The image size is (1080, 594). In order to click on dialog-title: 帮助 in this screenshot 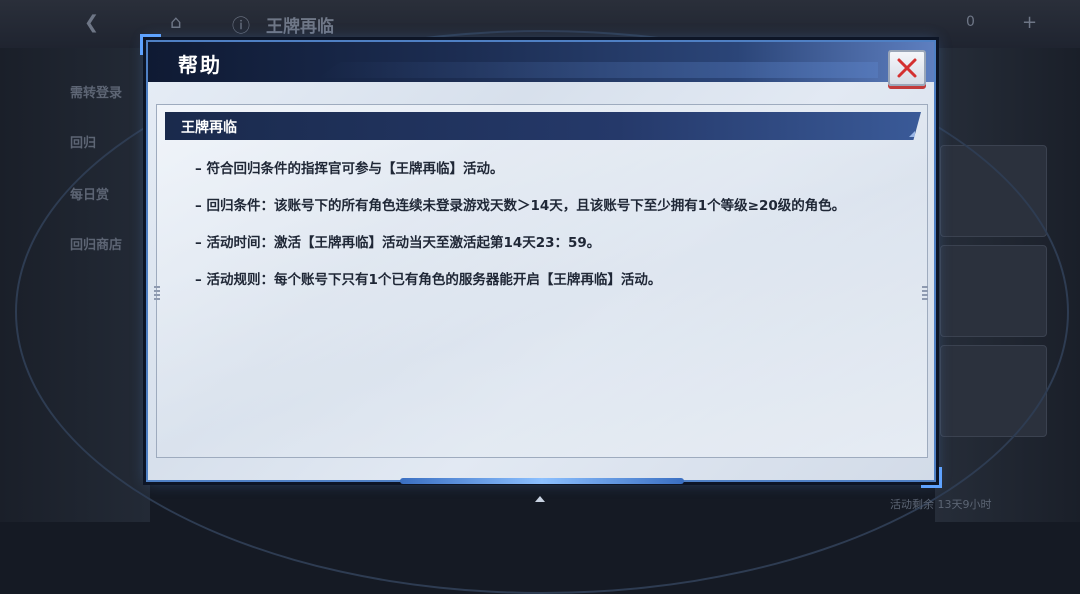, I will do `click(200, 65)`.